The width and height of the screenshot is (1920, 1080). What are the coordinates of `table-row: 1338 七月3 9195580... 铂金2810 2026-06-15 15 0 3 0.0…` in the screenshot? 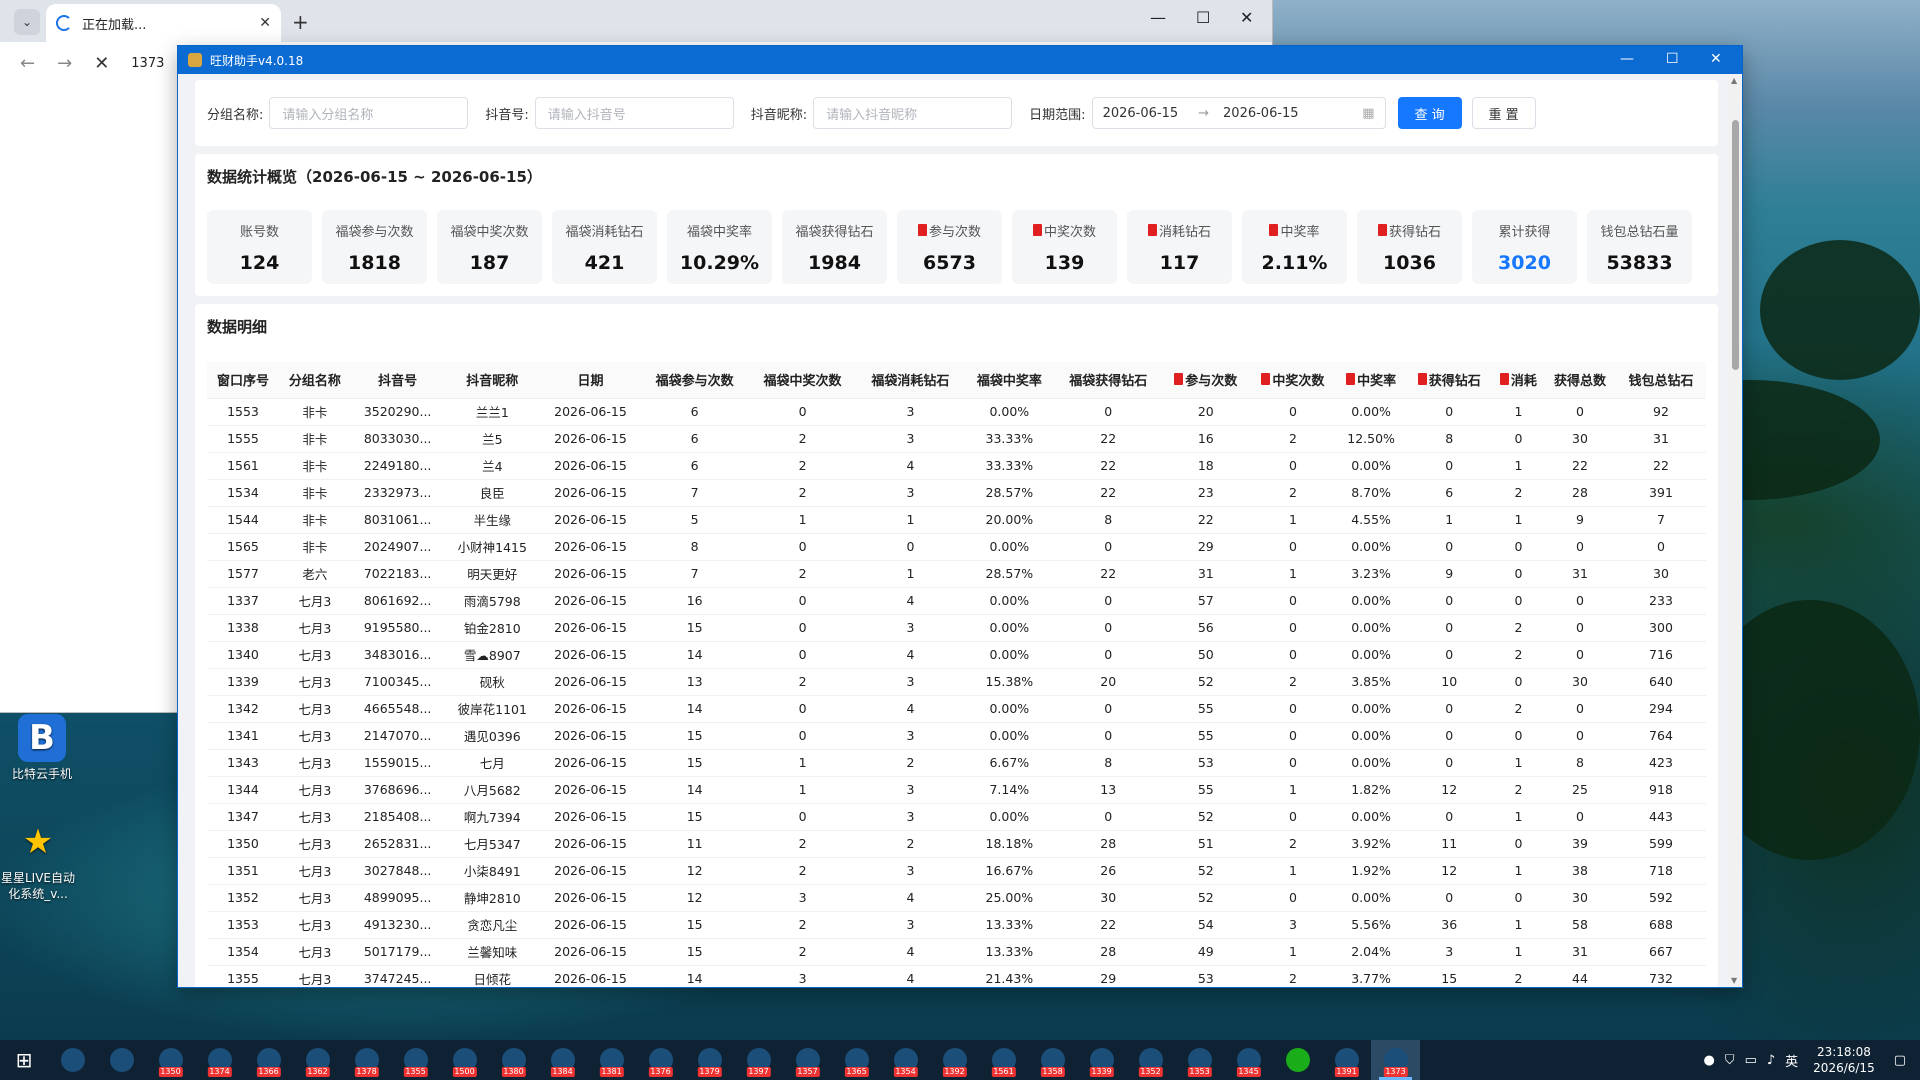 It's located at (956, 628).